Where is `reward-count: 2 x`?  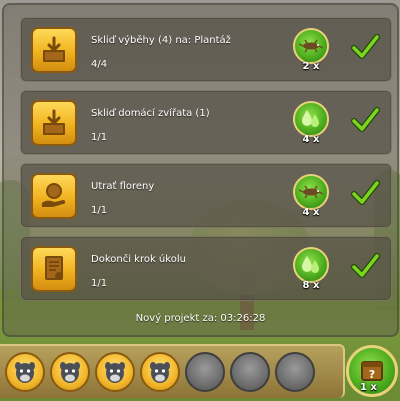 reward-count: 2 x is located at coordinates (311, 66).